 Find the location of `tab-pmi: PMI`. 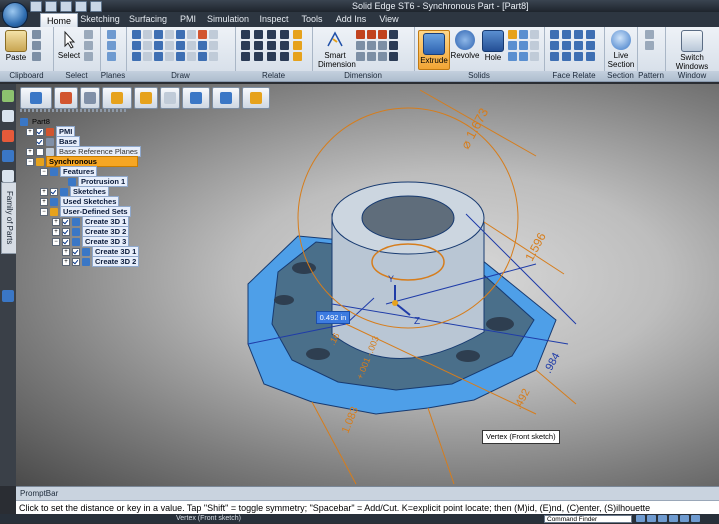

tab-pmi: PMI is located at coordinates (188, 19).